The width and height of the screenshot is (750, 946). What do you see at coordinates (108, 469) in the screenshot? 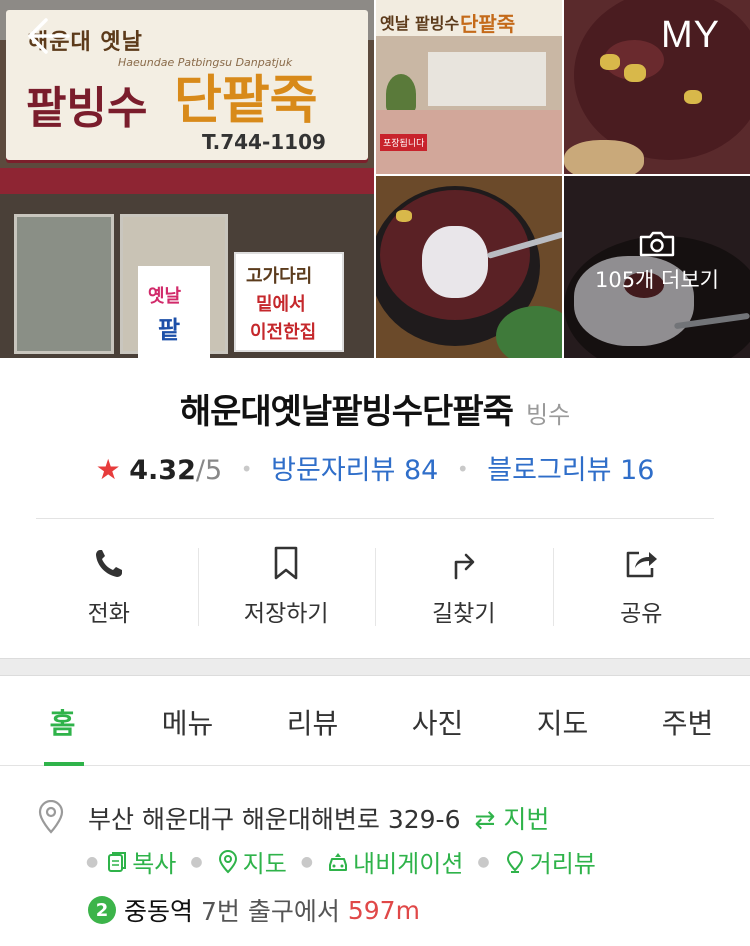
I see `star-icon: ★` at bounding box center [108, 469].